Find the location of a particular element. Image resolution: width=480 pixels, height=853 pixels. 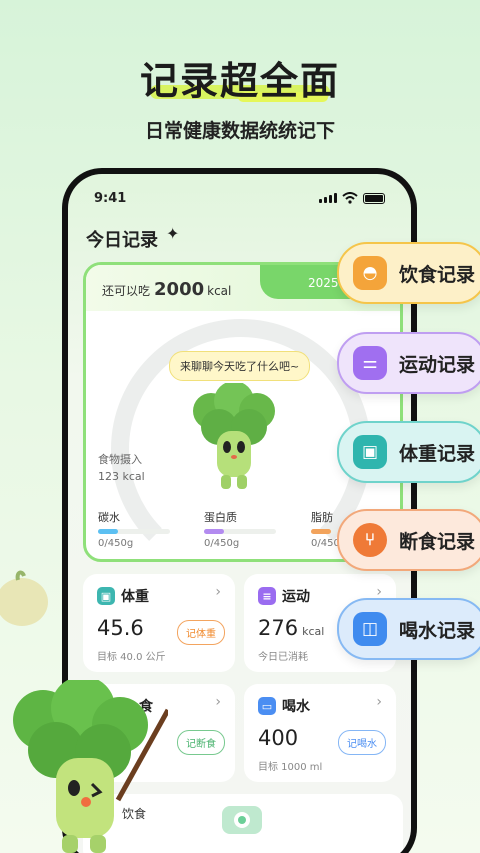

exercise-number: 276 is located at coordinates (278, 628).